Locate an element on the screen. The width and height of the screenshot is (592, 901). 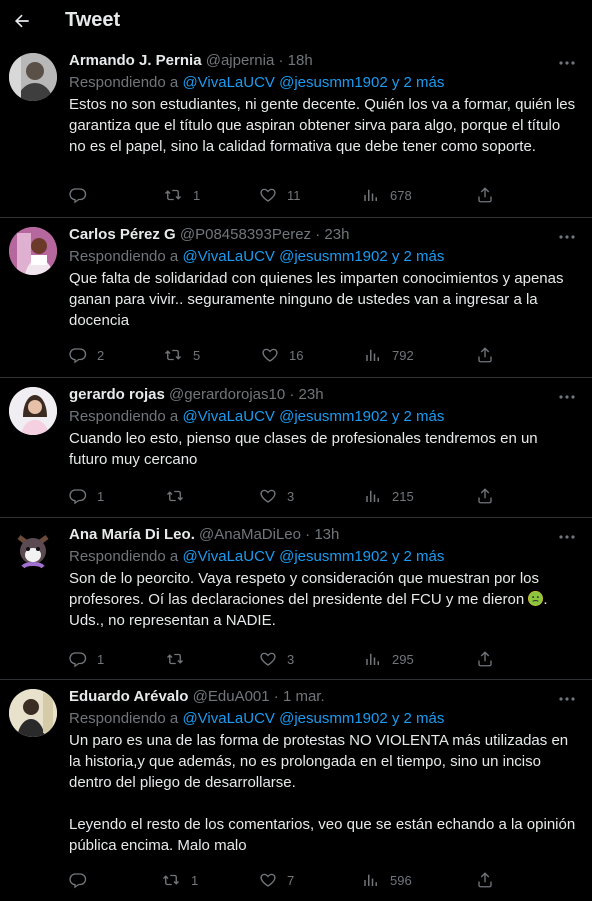
tweet-actions: 1 7 596 is located at coordinates (296, 880).